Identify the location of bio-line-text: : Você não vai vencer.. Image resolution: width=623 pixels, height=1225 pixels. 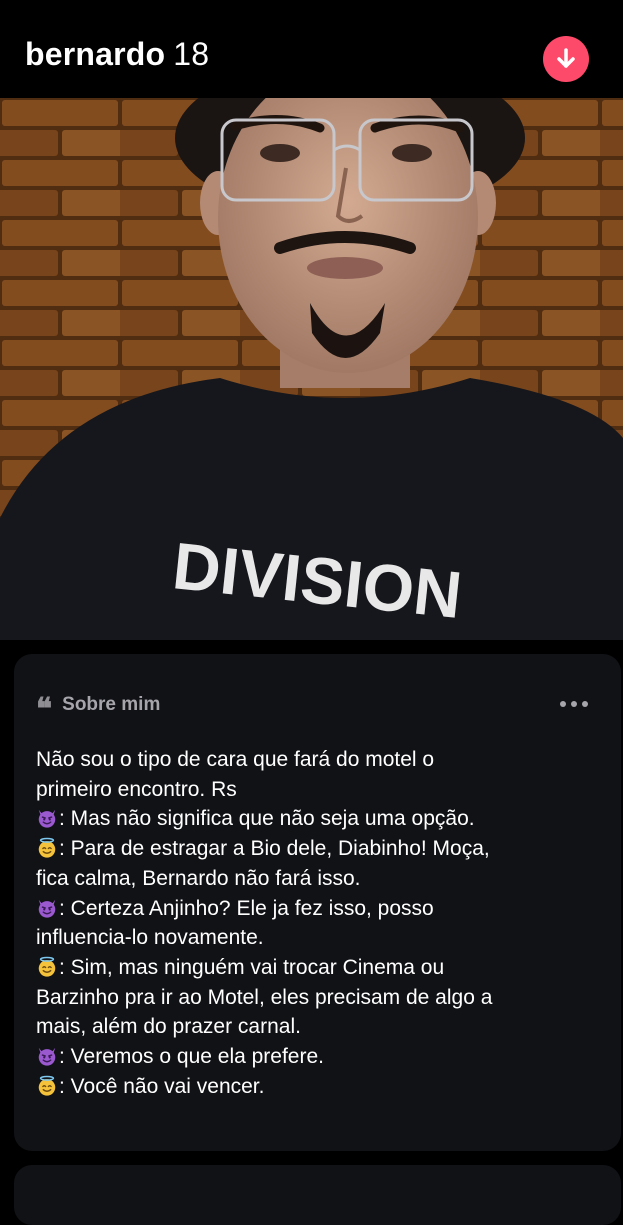
(162, 1086).